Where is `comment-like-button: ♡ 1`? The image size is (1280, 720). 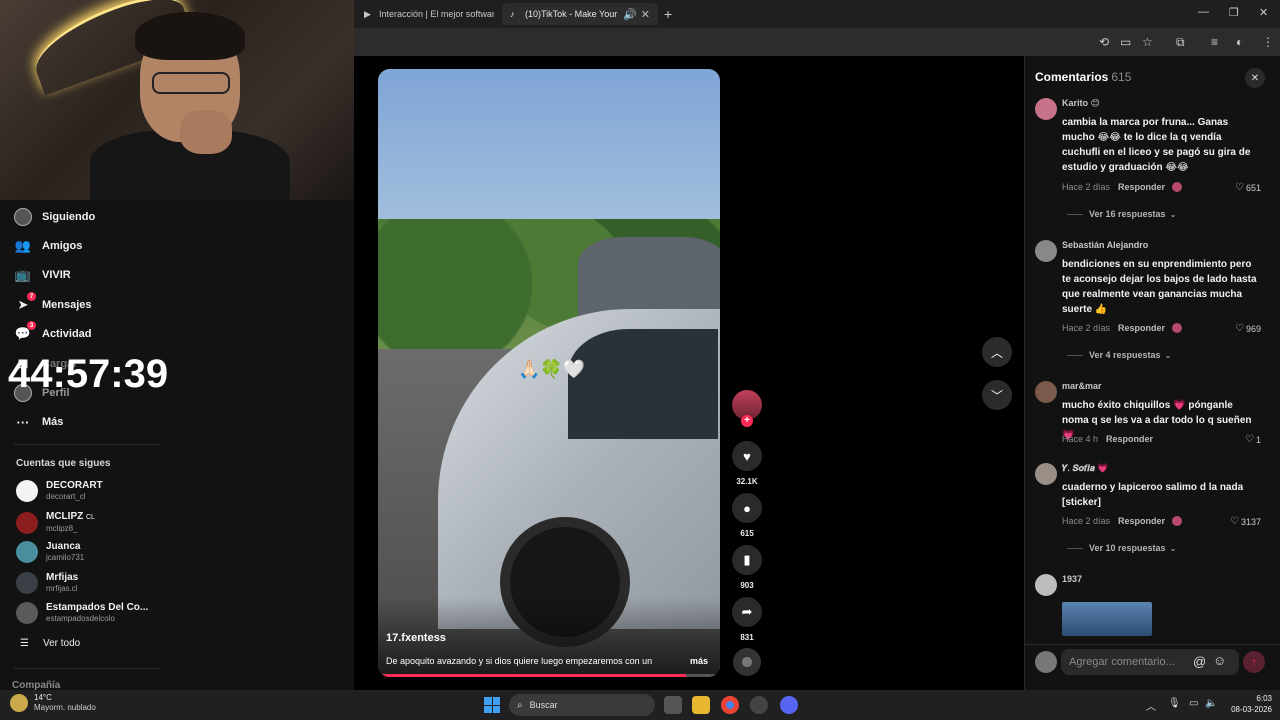 comment-like-button: ♡ 1 is located at coordinates (1253, 439).